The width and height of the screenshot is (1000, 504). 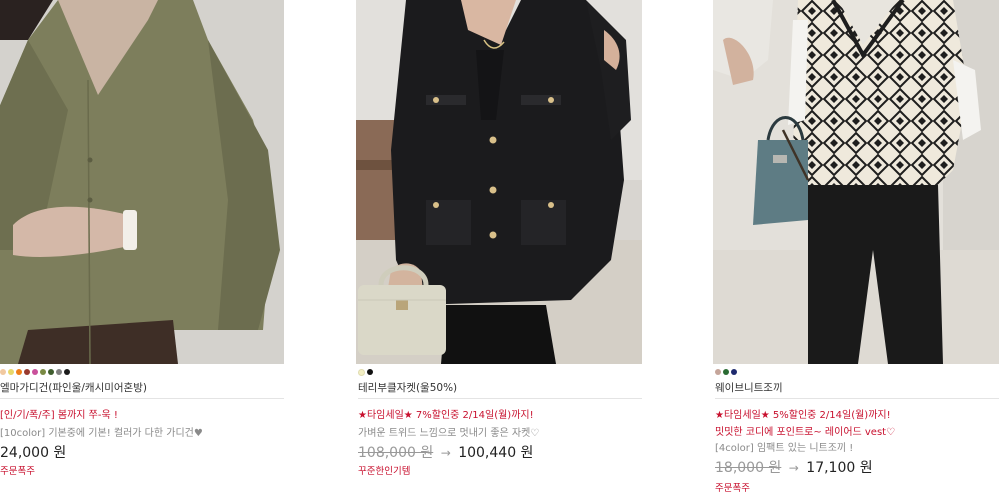 What do you see at coordinates (784, 448) in the screenshot?
I see `product-description: [4color] 임팩트 있는 니트조끼 !` at bounding box center [784, 448].